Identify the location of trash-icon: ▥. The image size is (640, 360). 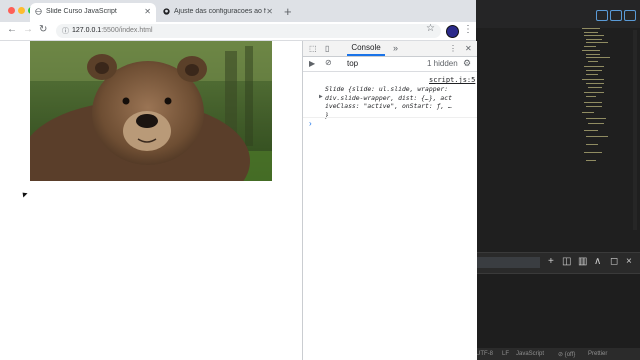
(582, 261).